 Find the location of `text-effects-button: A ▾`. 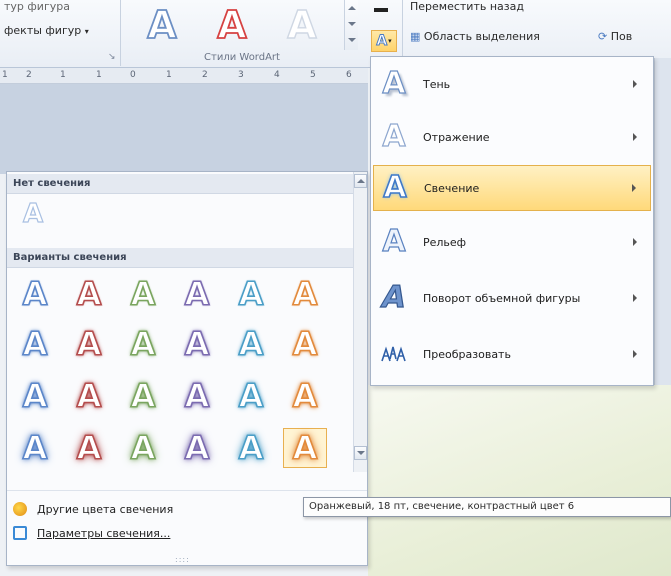

text-effects-button: A ▾ is located at coordinates (384, 41).